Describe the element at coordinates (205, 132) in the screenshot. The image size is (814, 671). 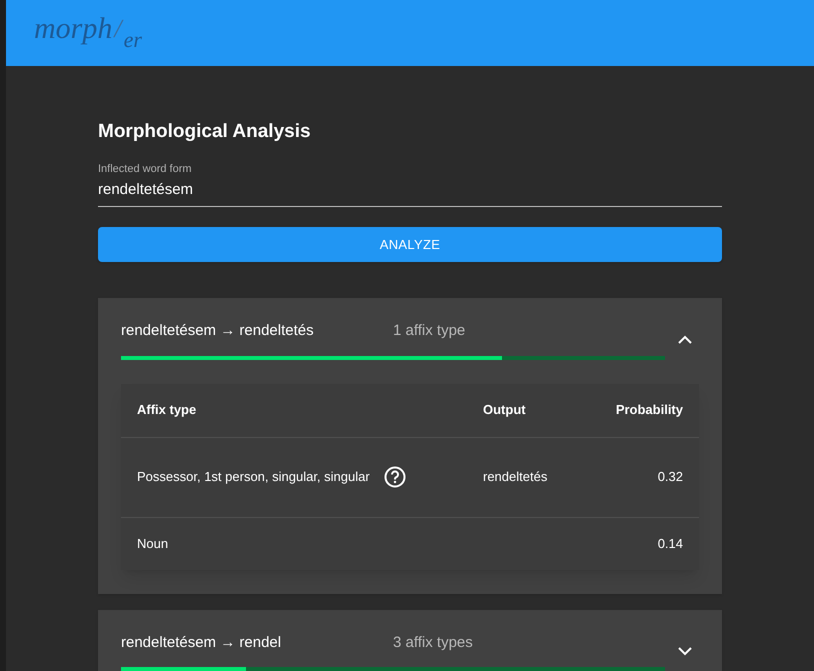
I see `page-title: Morphological Analysis` at that location.